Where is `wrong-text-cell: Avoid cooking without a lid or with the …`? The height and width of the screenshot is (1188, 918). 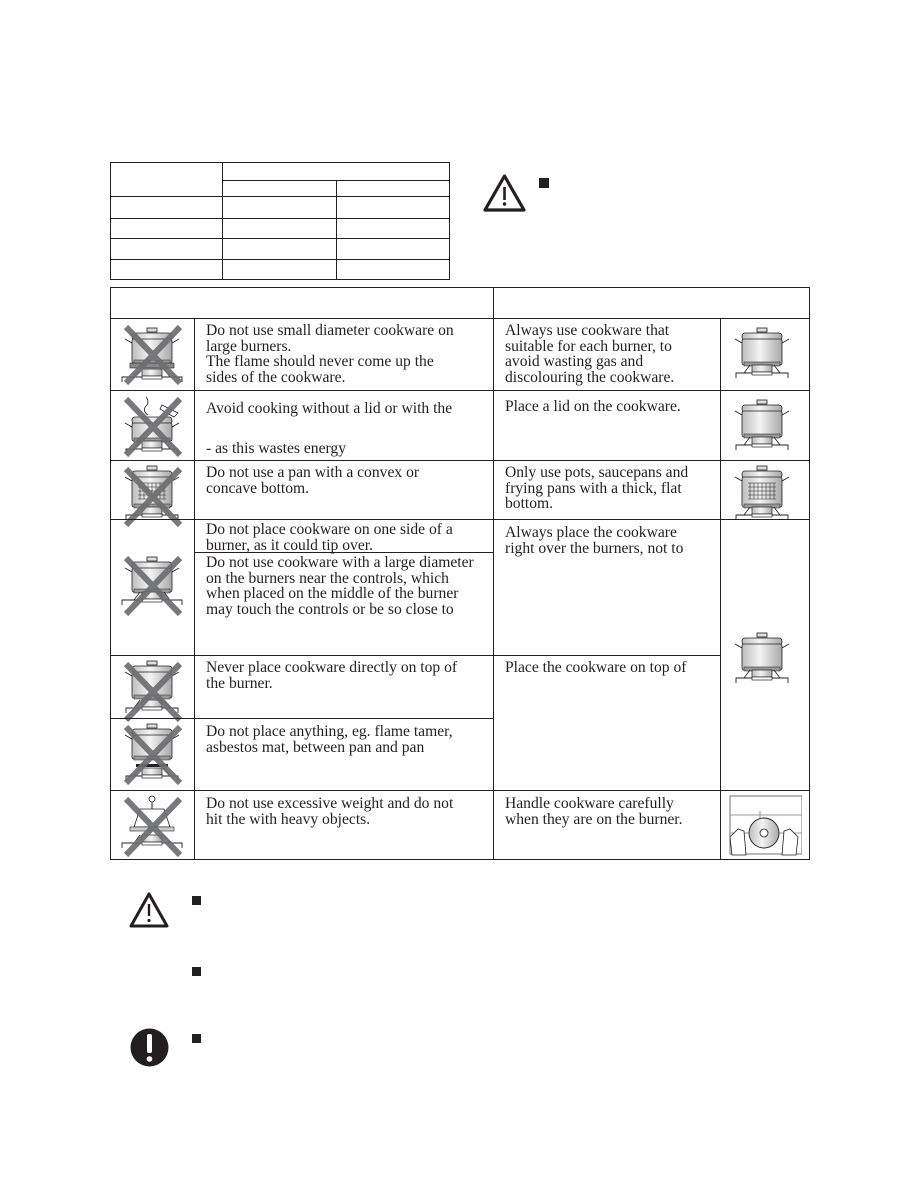 wrong-text-cell: Avoid cooking without a lid or with the … is located at coordinates (344, 425).